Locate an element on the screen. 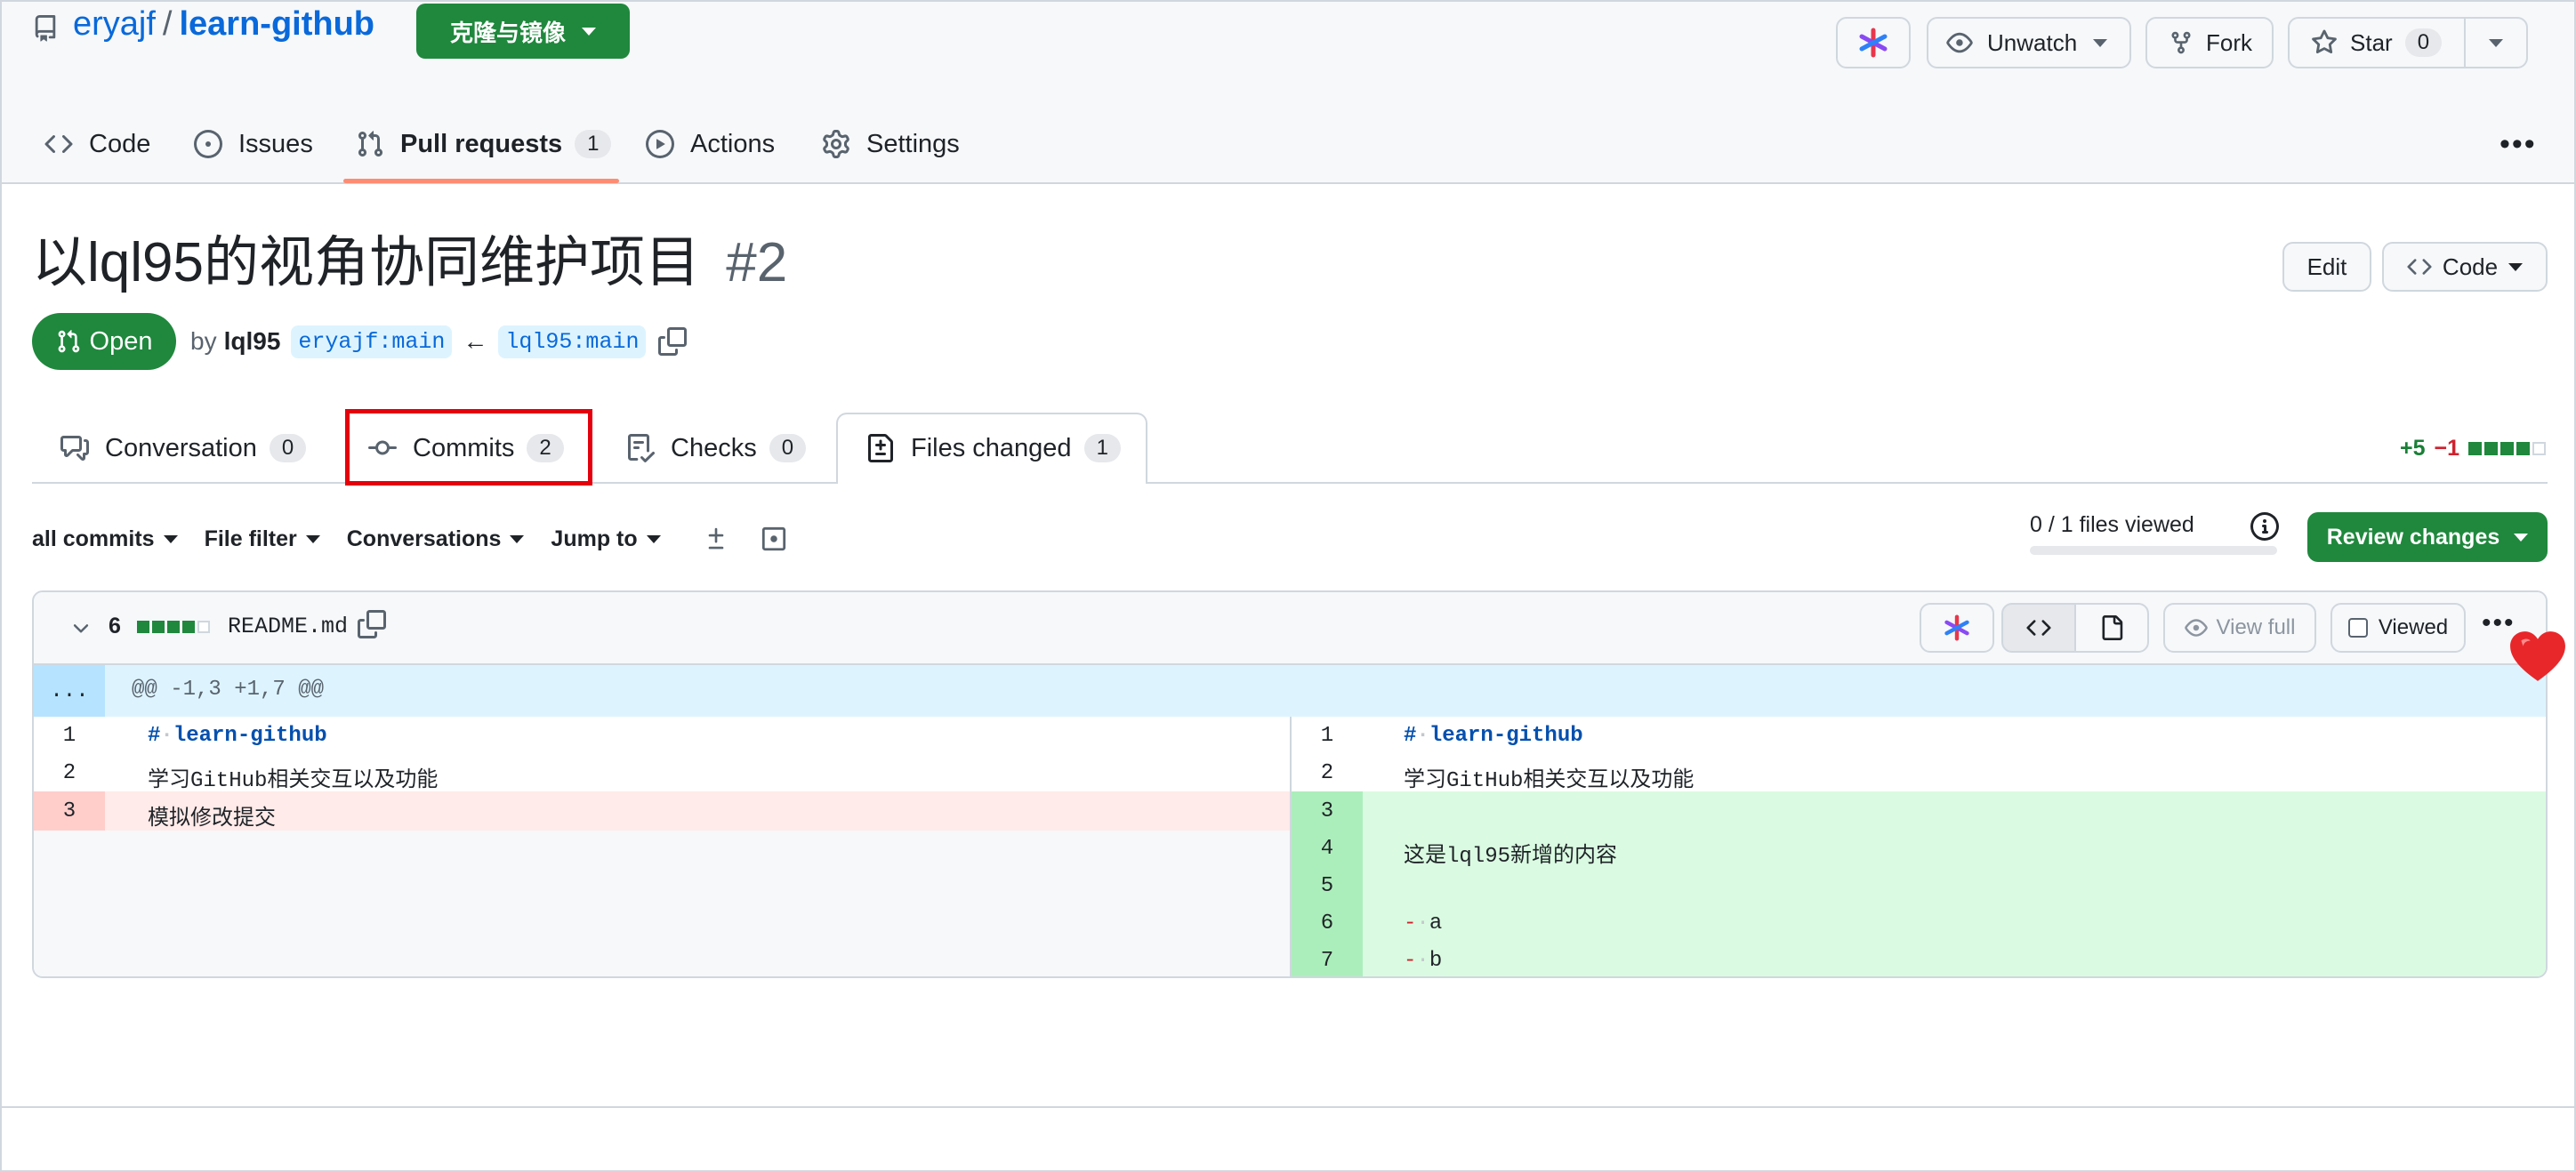  tab-settings-label: Settings is located at coordinates (913, 143).